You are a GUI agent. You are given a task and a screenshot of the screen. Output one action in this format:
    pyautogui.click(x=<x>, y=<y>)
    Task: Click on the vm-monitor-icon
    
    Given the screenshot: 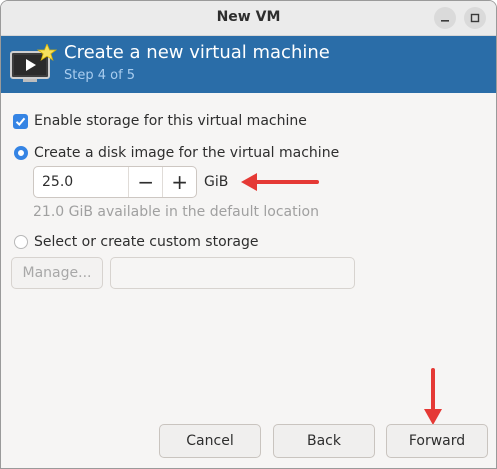 What is the action you would take?
    pyautogui.click(x=33, y=63)
    